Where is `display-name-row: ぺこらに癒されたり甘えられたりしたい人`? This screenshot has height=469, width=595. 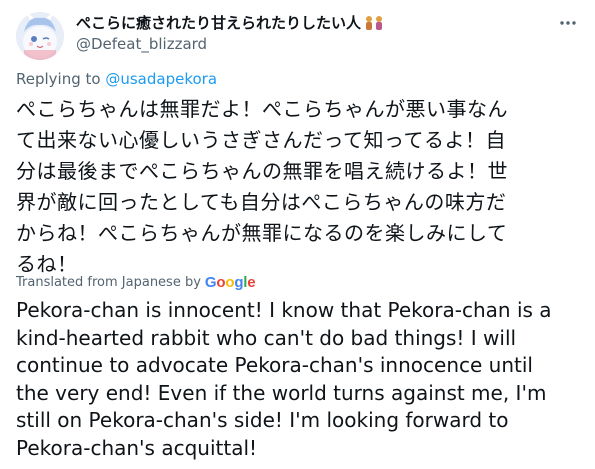
display-name-row: ぺこらに癒されたり甘えられたりしたい人 is located at coordinates (230, 23).